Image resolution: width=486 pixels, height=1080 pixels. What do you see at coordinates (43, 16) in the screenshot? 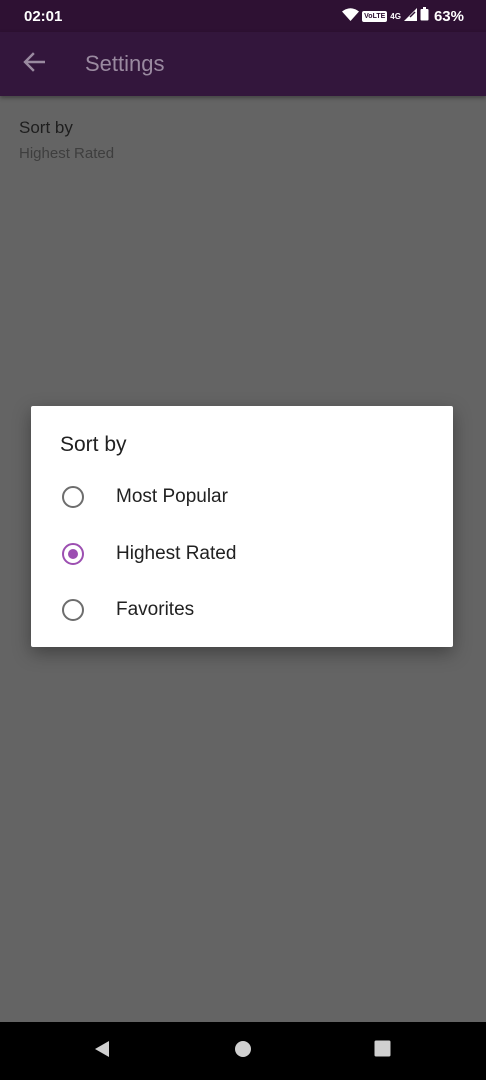
I see `status-time: 02:01` at bounding box center [43, 16].